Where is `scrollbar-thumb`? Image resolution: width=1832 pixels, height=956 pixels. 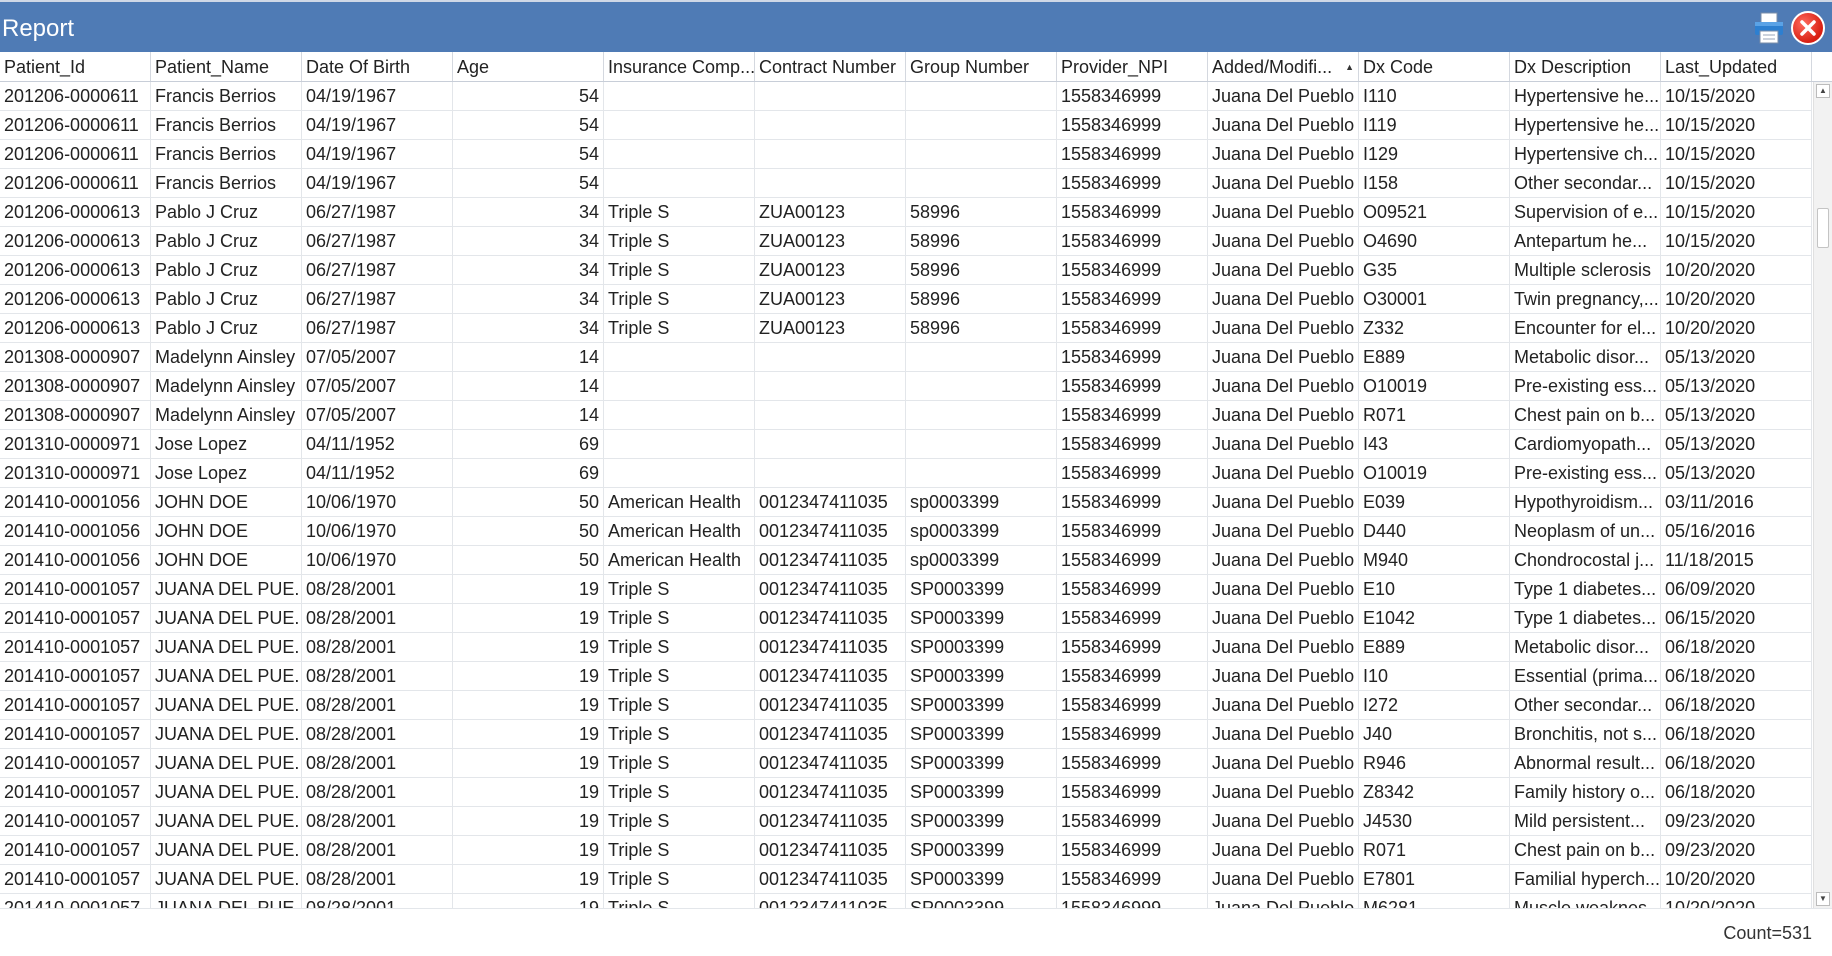
scrollbar-thumb is located at coordinates (1823, 228).